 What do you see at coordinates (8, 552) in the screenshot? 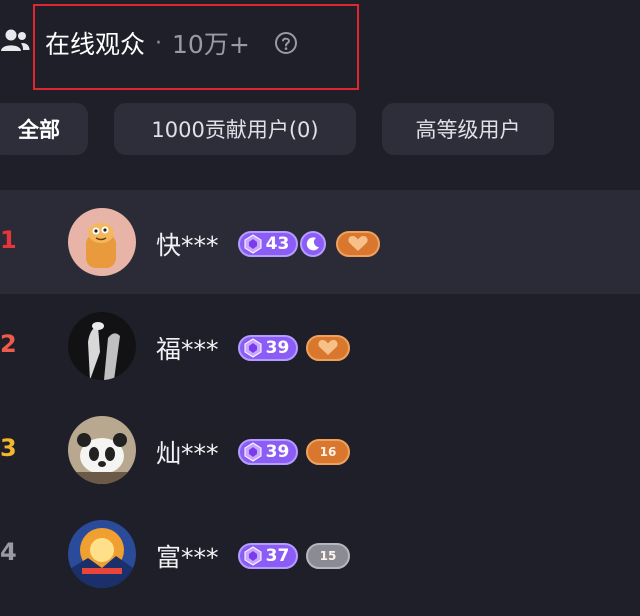
I see `rank-number: 4` at bounding box center [8, 552].